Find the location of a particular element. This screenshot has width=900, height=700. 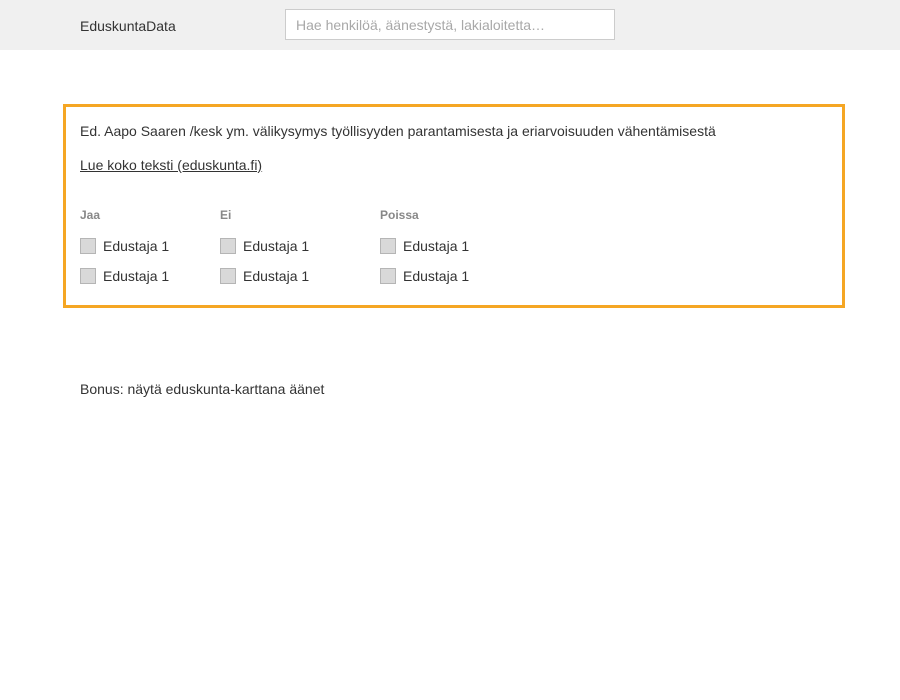

top-bar: EduskuntaData is located at coordinates (450, 25).